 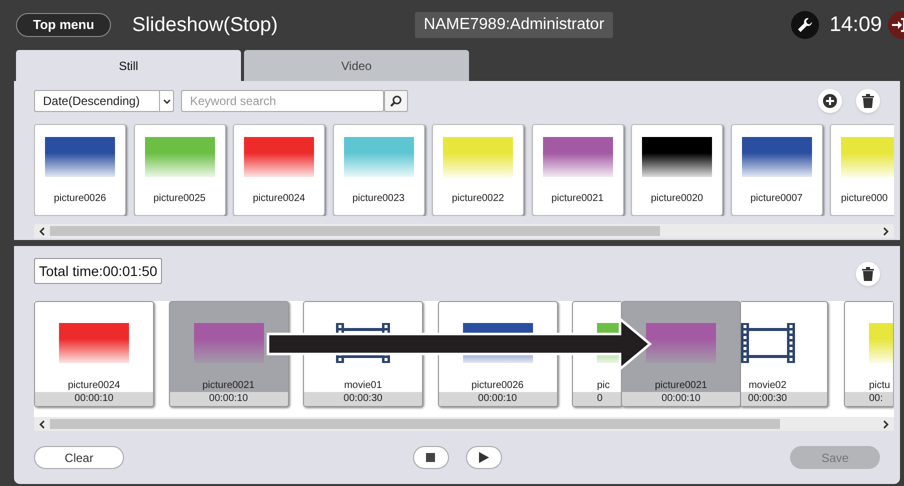 What do you see at coordinates (864, 199) in the screenshot?
I see `item-name: picture000` at bounding box center [864, 199].